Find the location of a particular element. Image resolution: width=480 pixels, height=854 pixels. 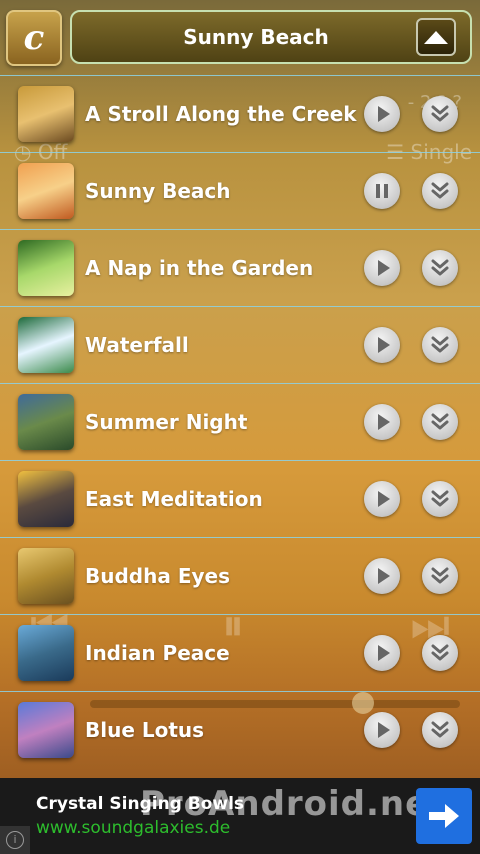

app-logo-button: c is located at coordinates (34, 38).